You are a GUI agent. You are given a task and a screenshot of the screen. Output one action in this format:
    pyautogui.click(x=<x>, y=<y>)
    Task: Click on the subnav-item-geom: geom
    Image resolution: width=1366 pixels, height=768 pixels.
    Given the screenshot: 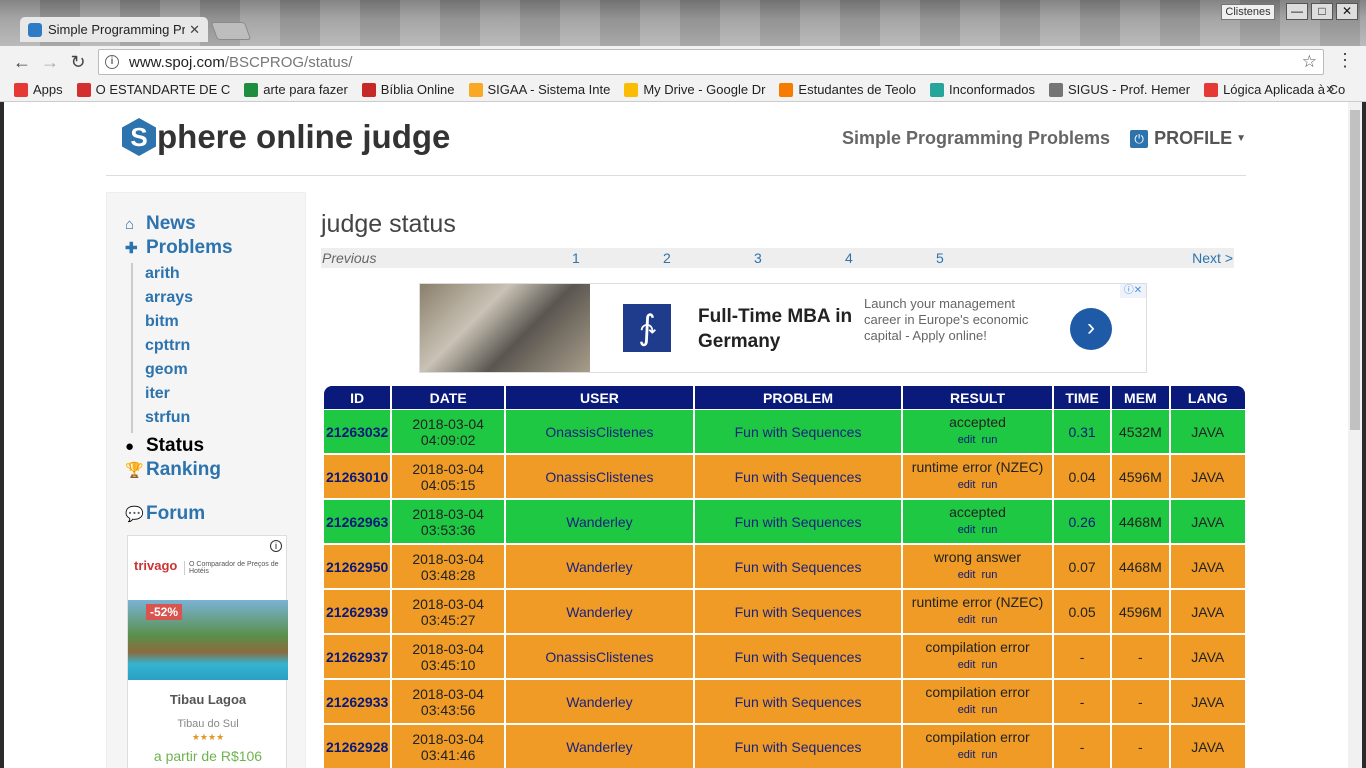 What is the action you would take?
    pyautogui.click(x=166, y=370)
    